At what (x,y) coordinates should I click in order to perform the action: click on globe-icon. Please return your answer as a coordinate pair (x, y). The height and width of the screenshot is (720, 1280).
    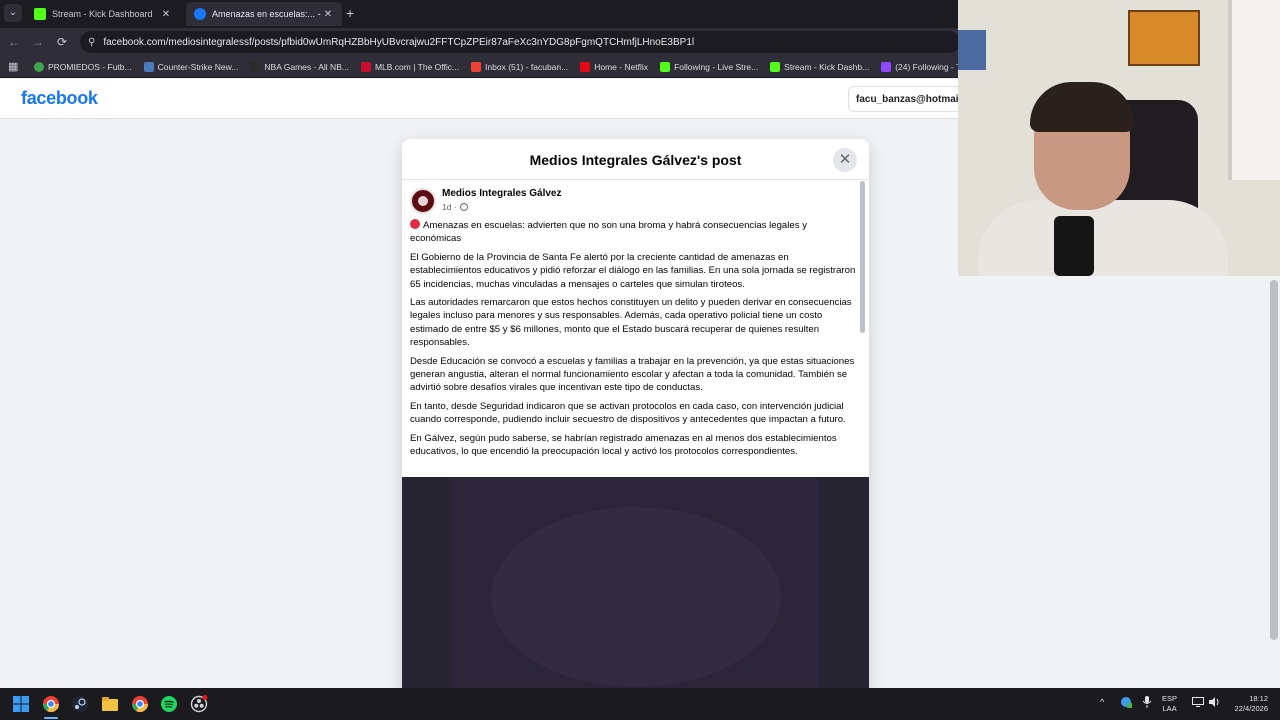
    Looking at the image, I should click on (463, 207).